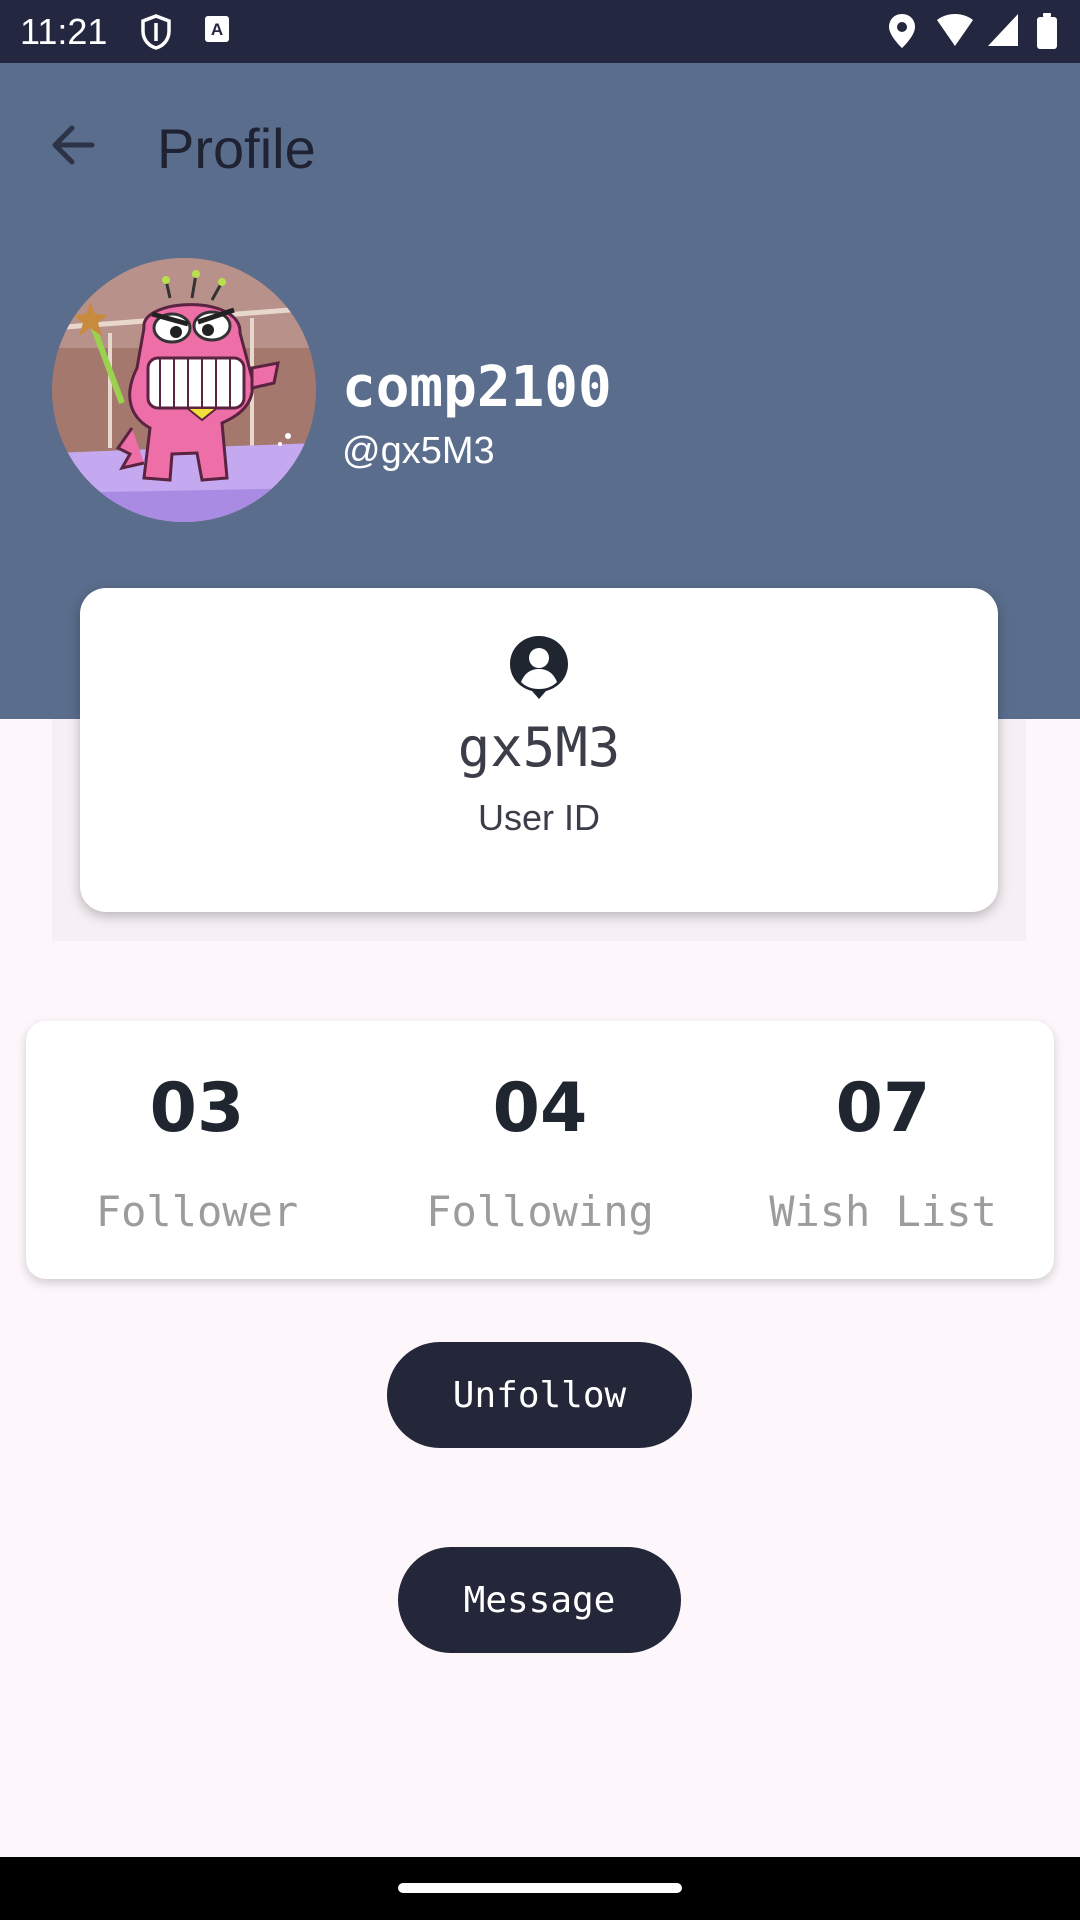  I want to click on stats-card: 03 Follower 04 Following 07 Wish List, so click(540, 1150).